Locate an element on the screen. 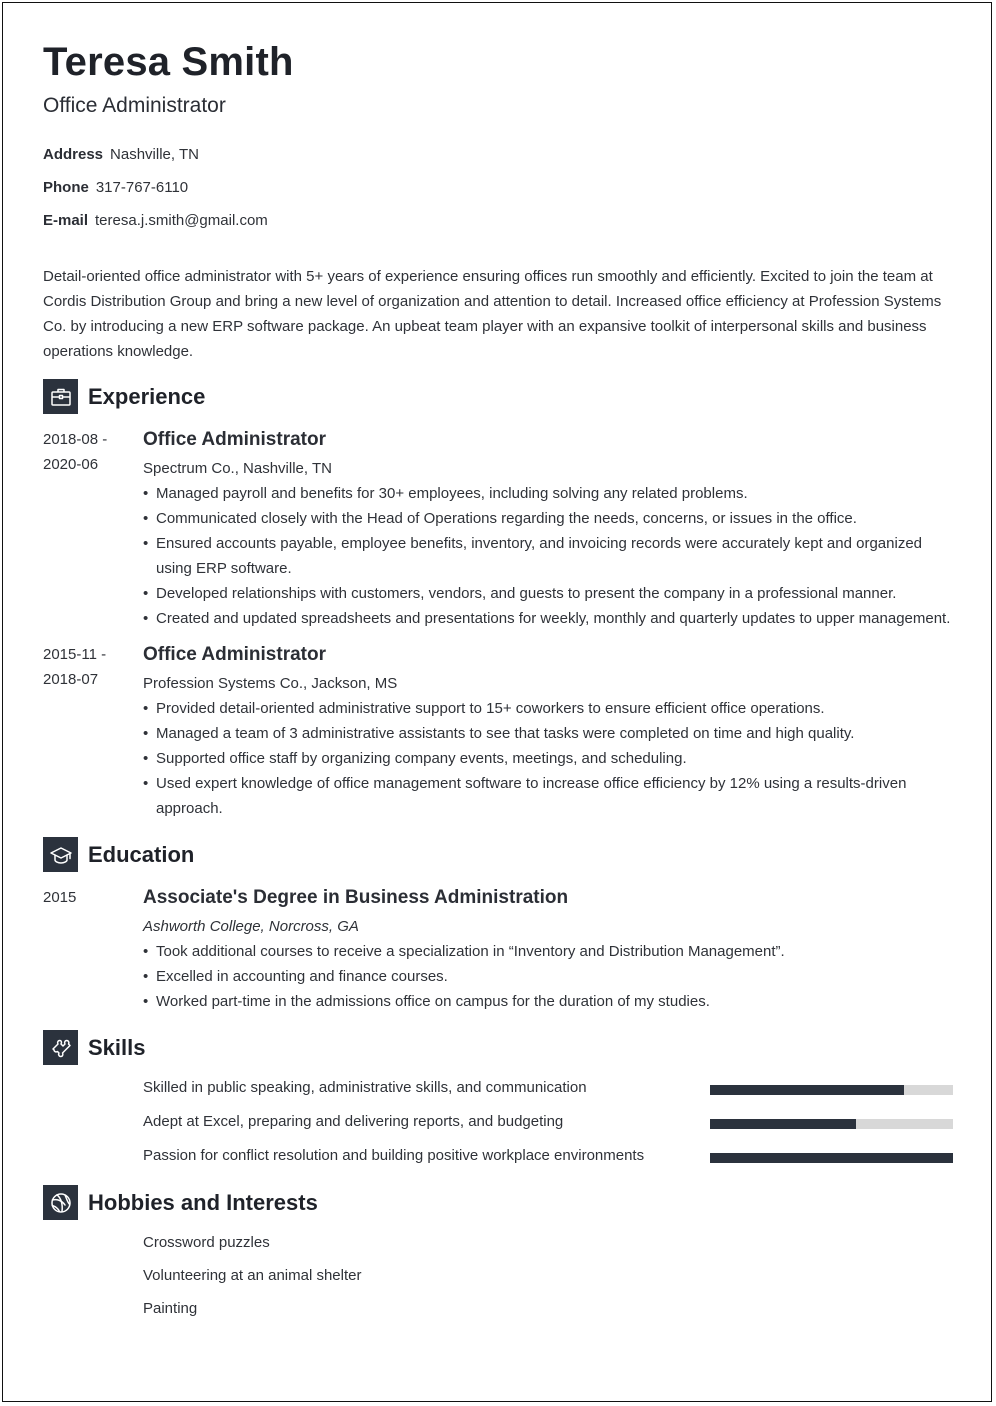  section-header-hobbies: Hobbies and Interests is located at coordinates (180, 1202).